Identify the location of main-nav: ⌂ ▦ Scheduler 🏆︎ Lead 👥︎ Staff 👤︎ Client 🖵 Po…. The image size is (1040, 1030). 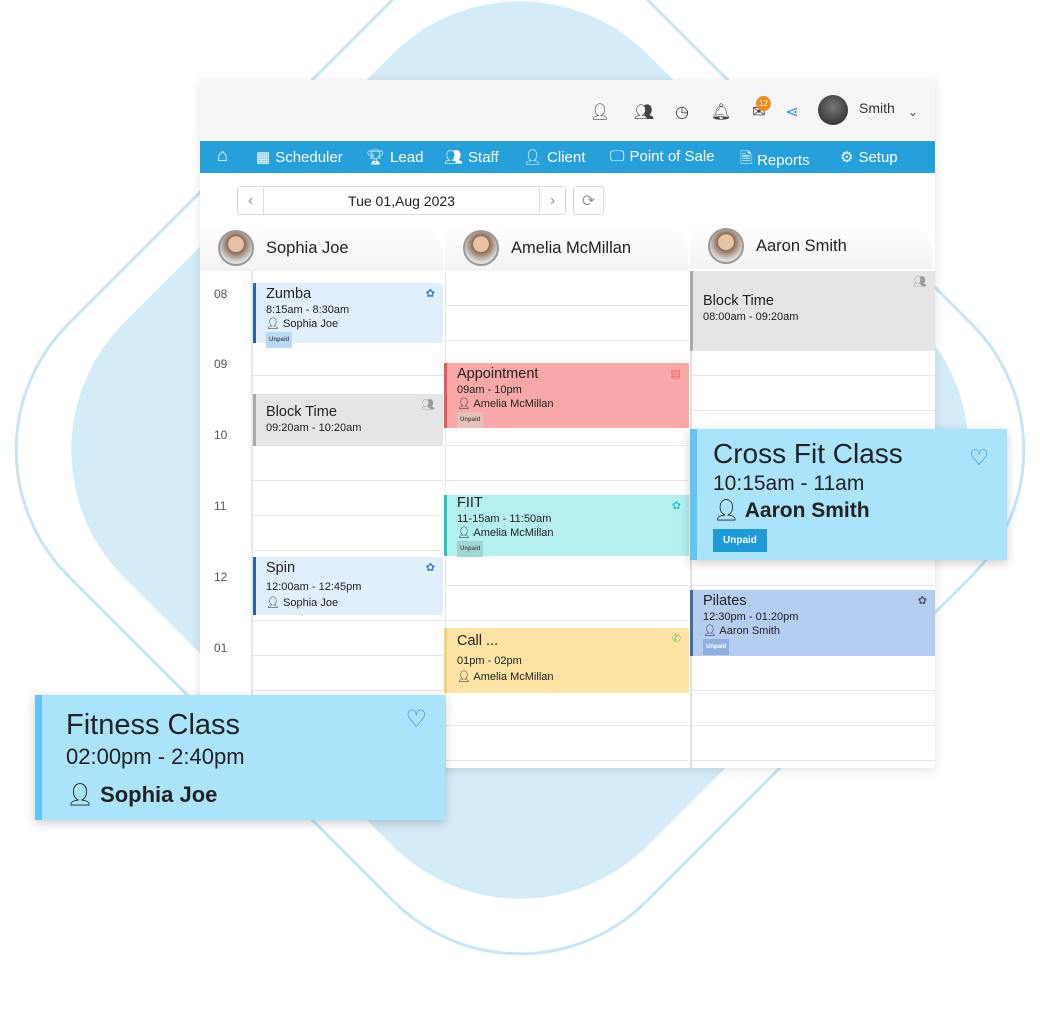
(567, 157).